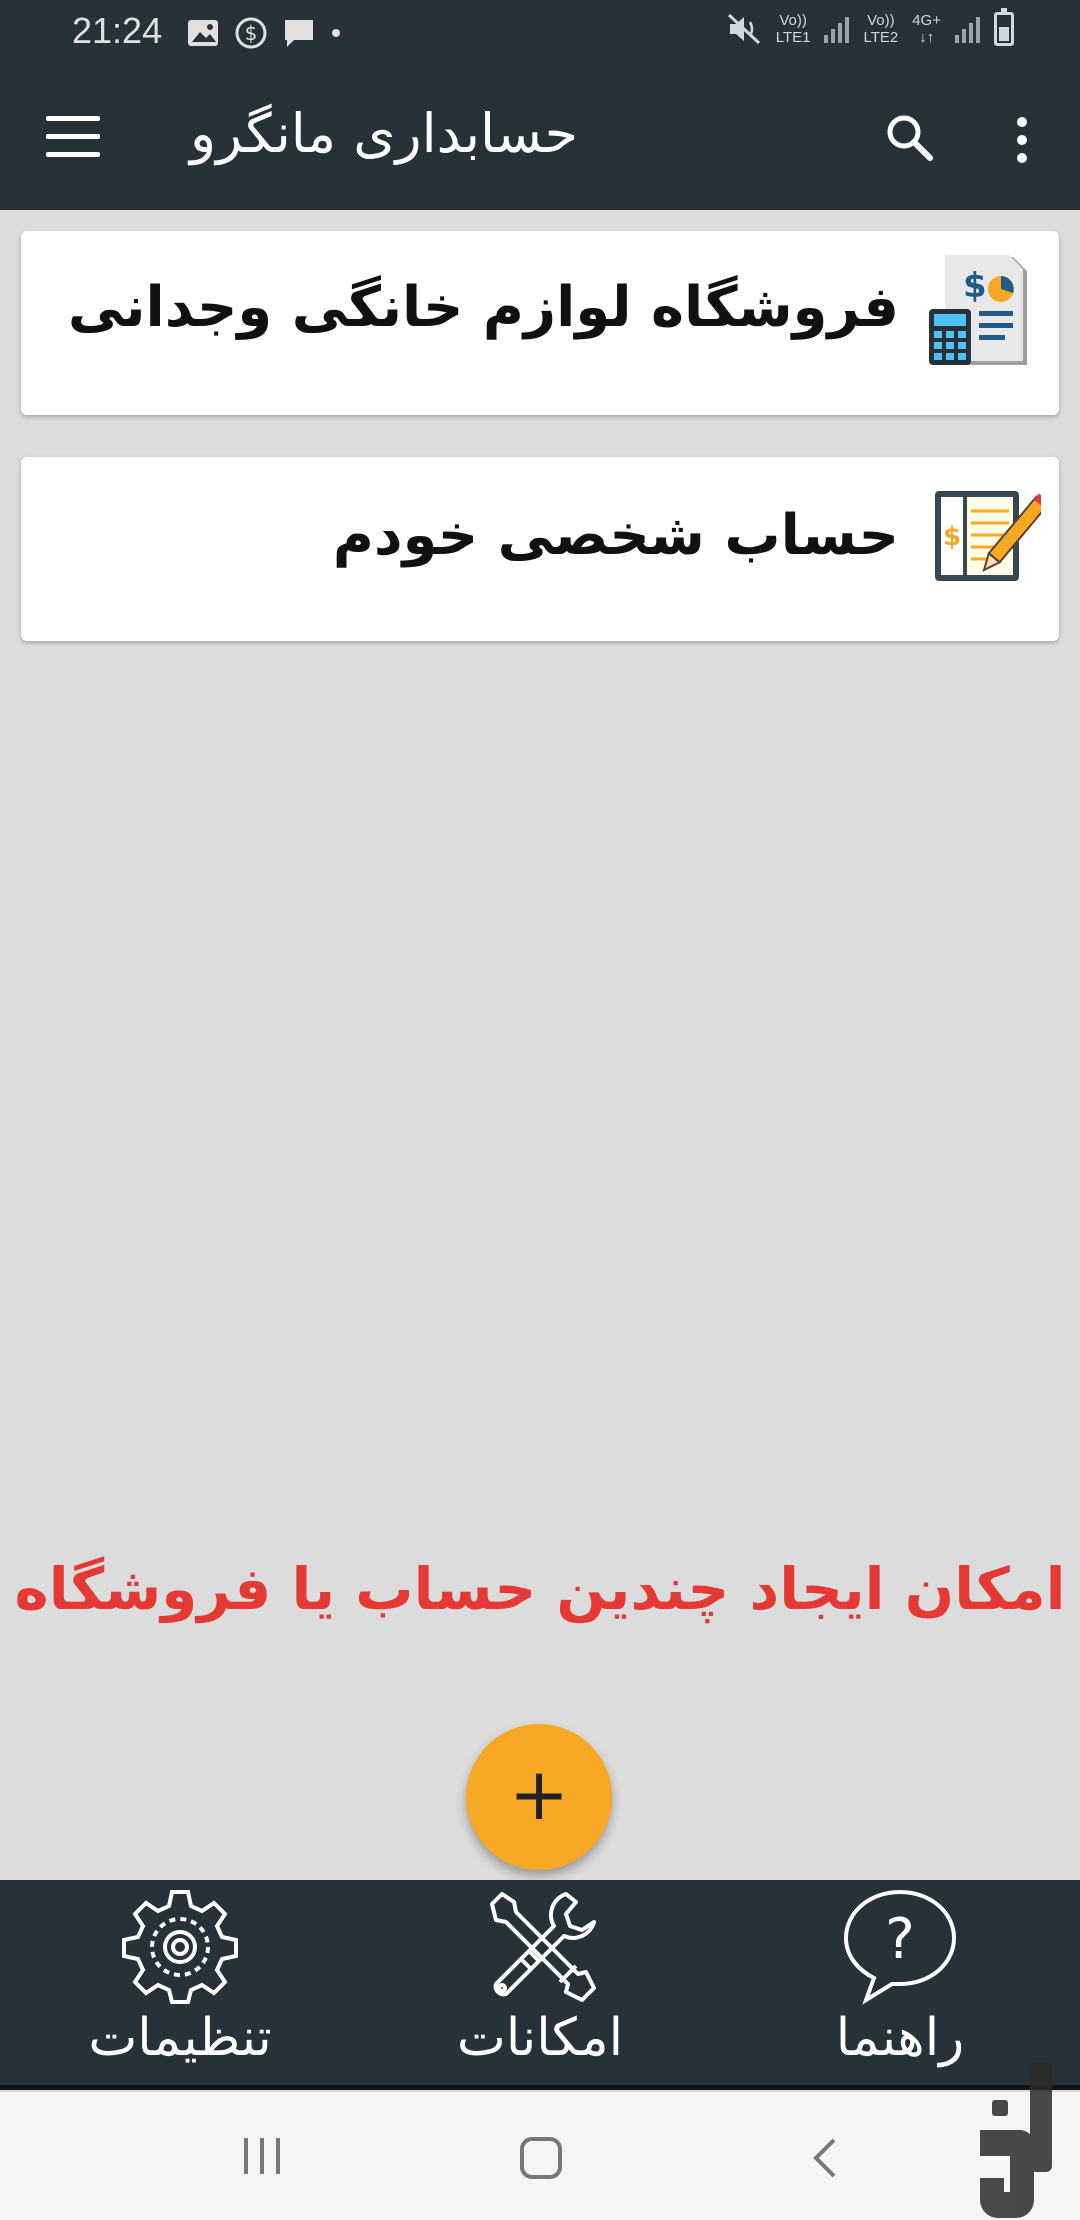  I want to click on nav-settings: تنظیمات, so click(180, 1982).